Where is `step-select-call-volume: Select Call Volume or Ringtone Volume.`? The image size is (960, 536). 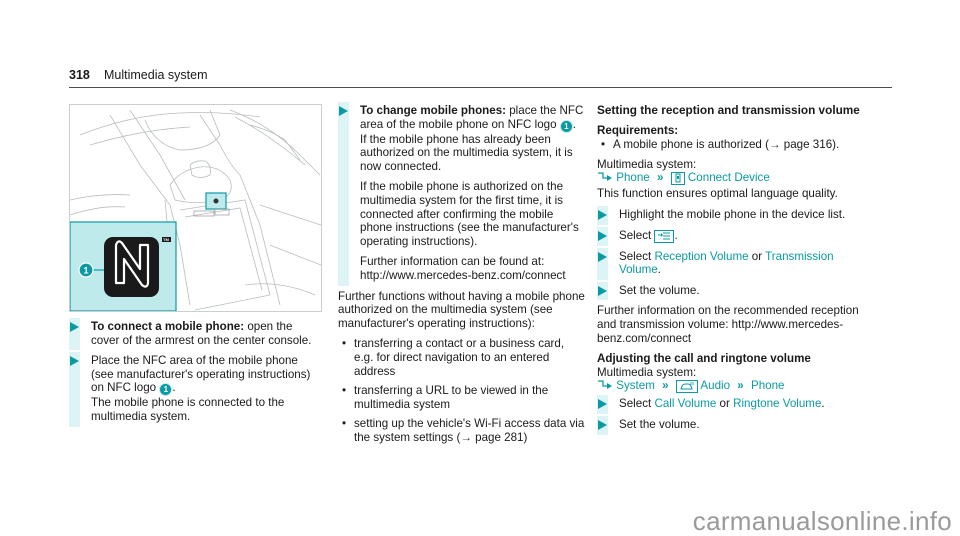 step-select-call-volume: Select Call Volume or Ringtone Volume. is located at coordinates (737, 404).